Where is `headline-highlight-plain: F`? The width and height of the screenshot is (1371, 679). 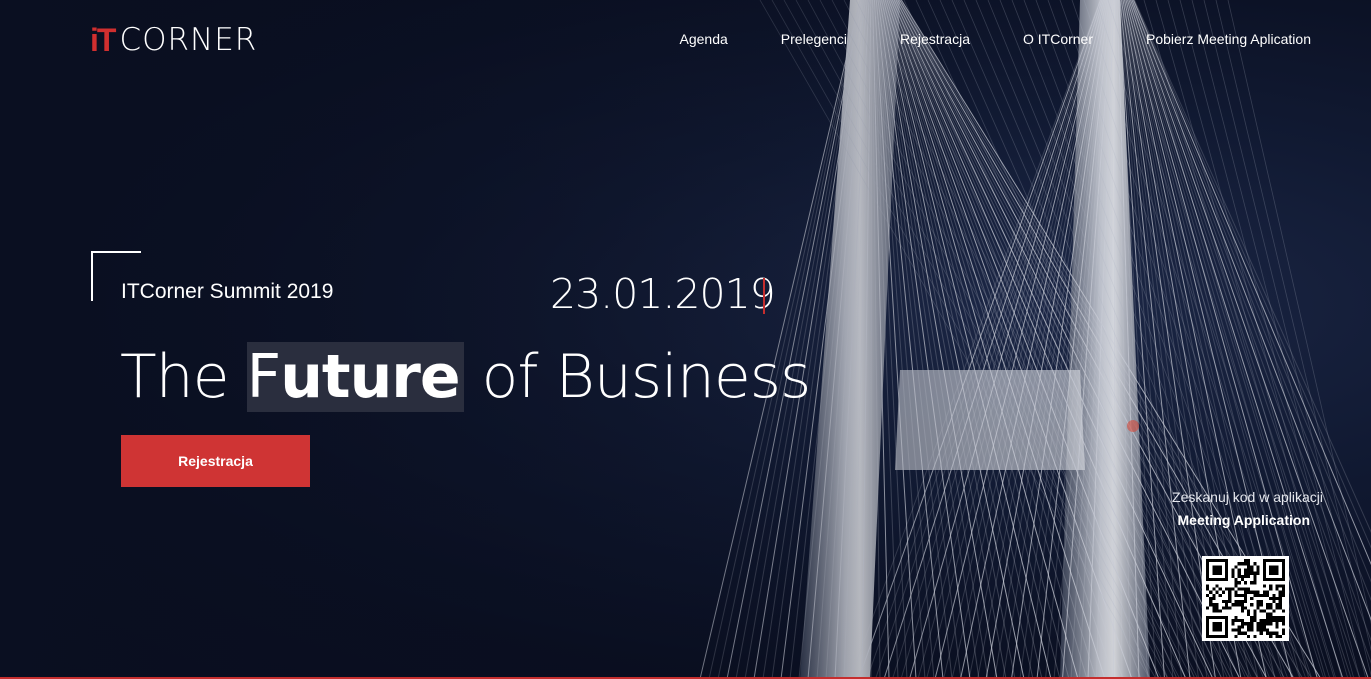
headline-highlight-plain: F is located at coordinates (264, 377).